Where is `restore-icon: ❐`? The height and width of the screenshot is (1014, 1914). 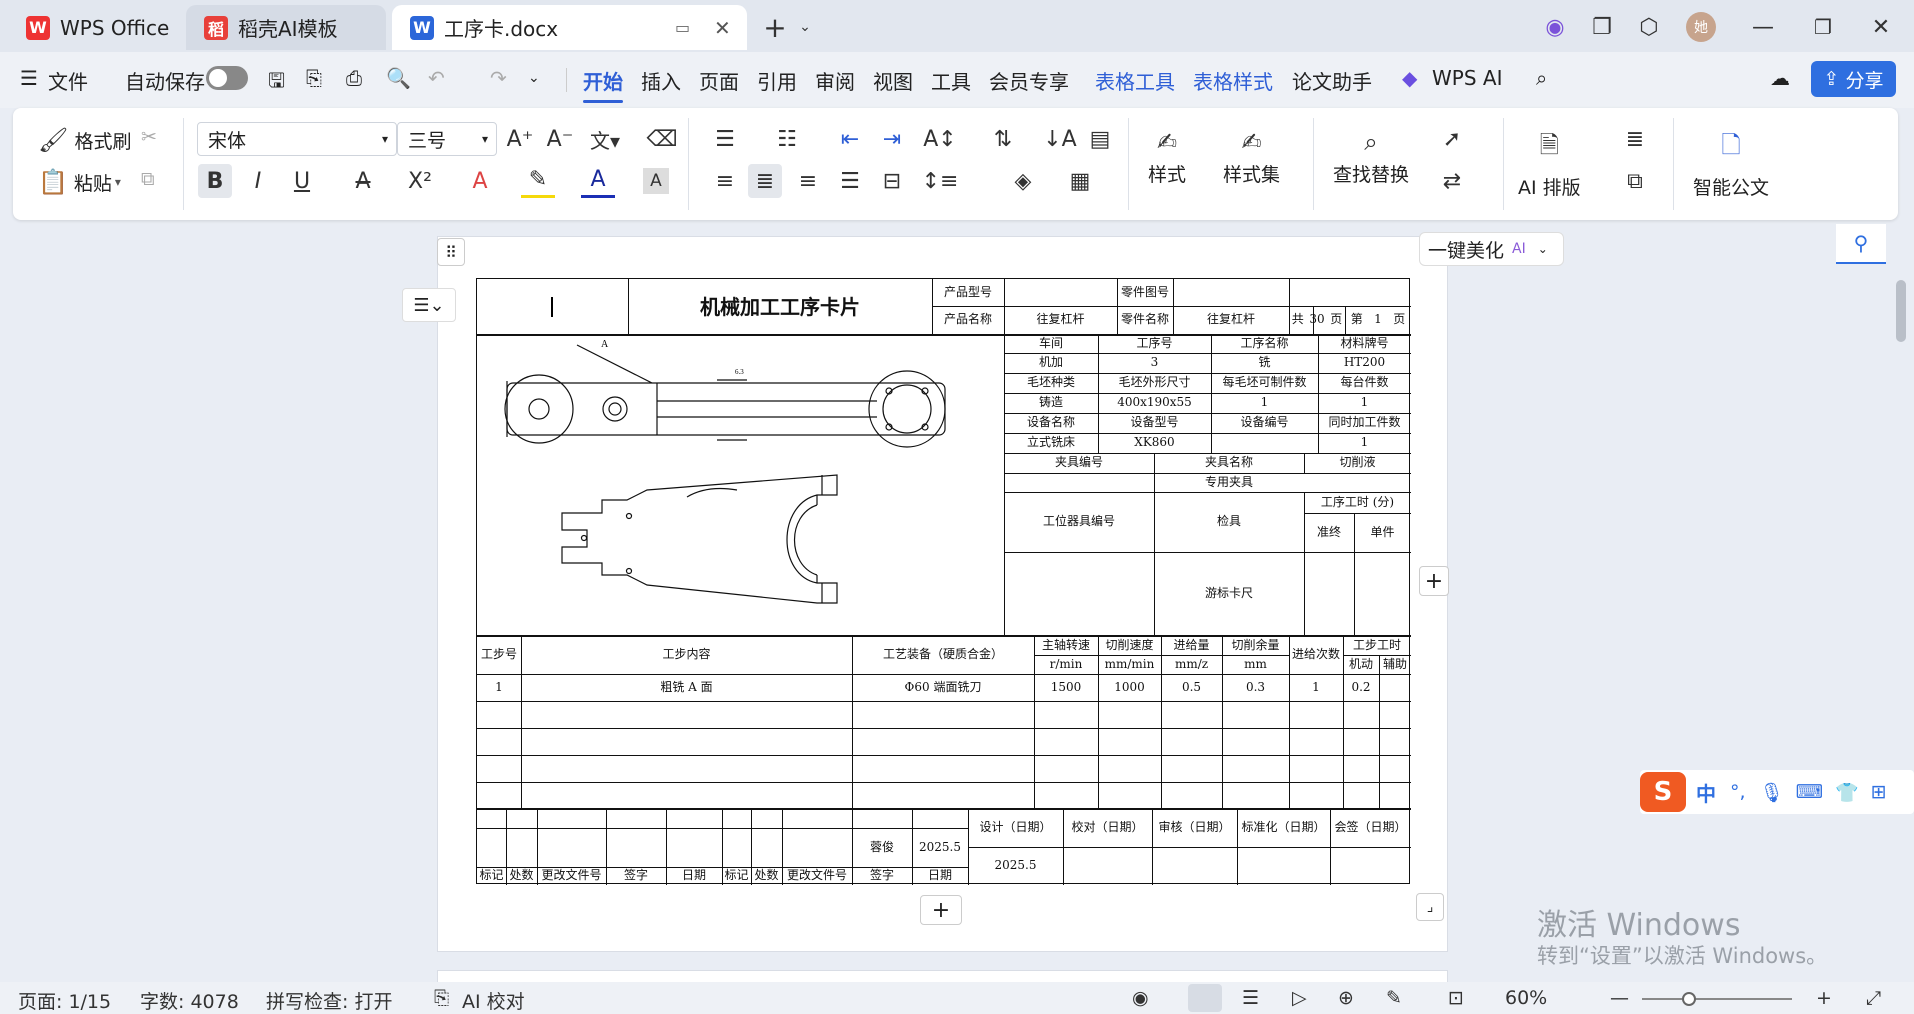
restore-icon: ❐ is located at coordinates (1823, 27).